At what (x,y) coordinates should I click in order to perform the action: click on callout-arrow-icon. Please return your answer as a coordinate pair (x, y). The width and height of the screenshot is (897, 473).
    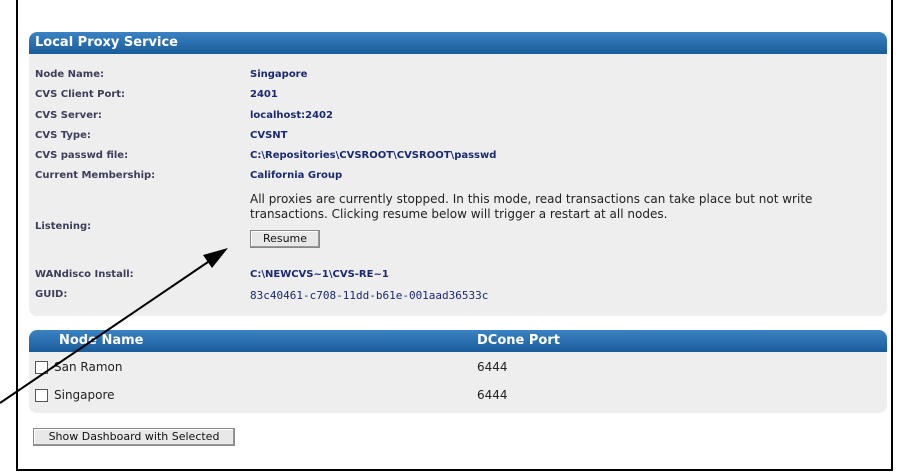
    Looking at the image, I should click on (114, 326).